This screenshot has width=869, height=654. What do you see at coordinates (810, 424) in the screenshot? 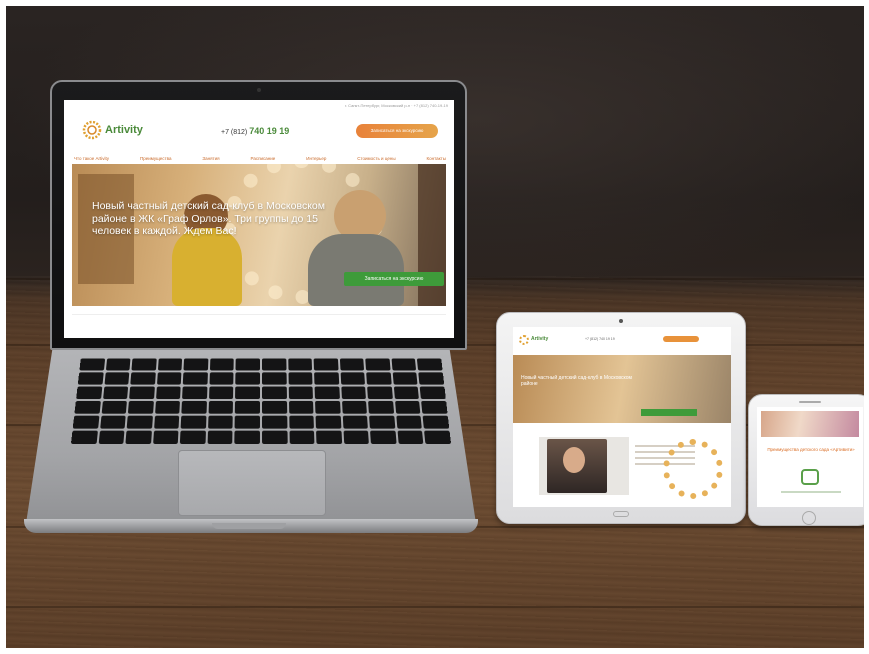
I see `phone-hero-photo` at bounding box center [810, 424].